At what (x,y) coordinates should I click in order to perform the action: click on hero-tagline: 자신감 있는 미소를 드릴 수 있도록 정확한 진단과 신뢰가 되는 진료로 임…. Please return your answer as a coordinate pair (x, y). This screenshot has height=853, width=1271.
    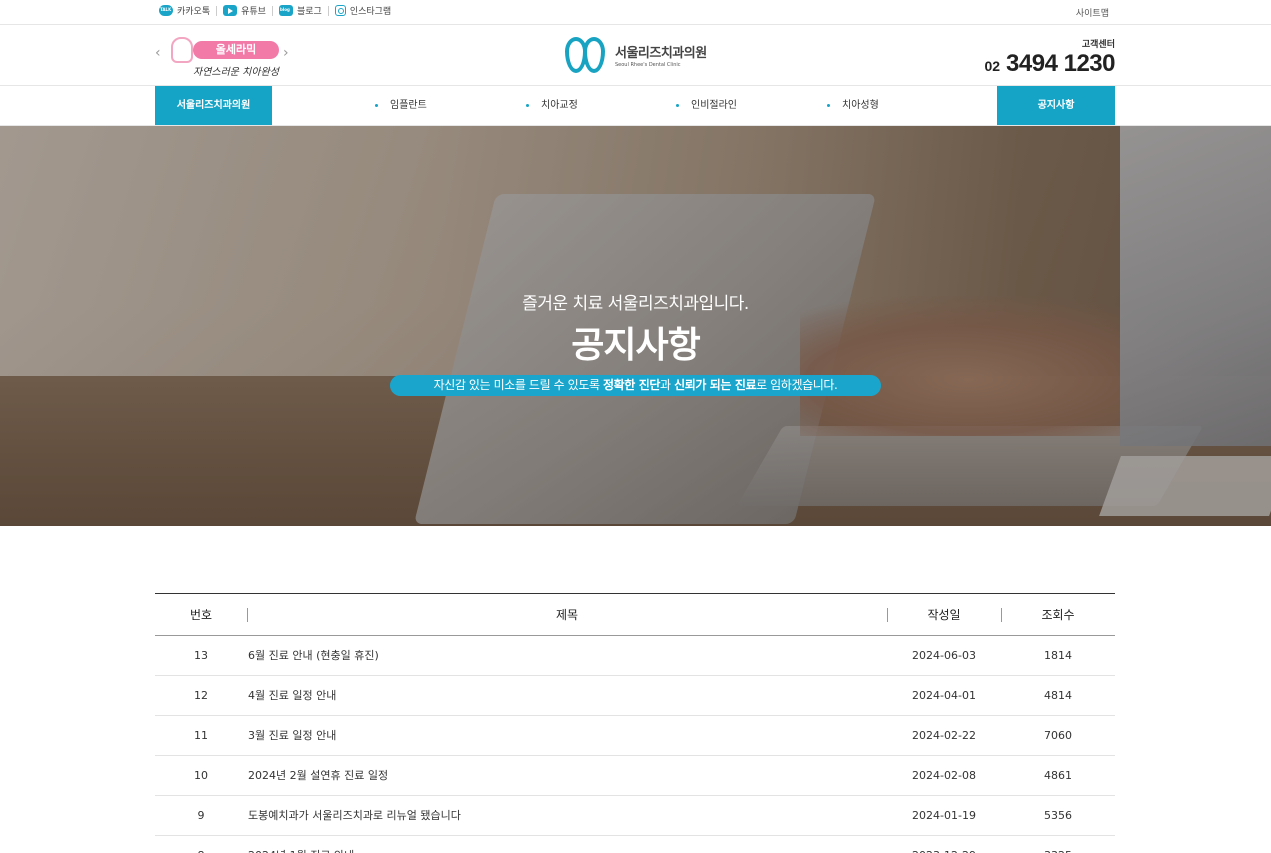
    Looking at the image, I should click on (635, 385).